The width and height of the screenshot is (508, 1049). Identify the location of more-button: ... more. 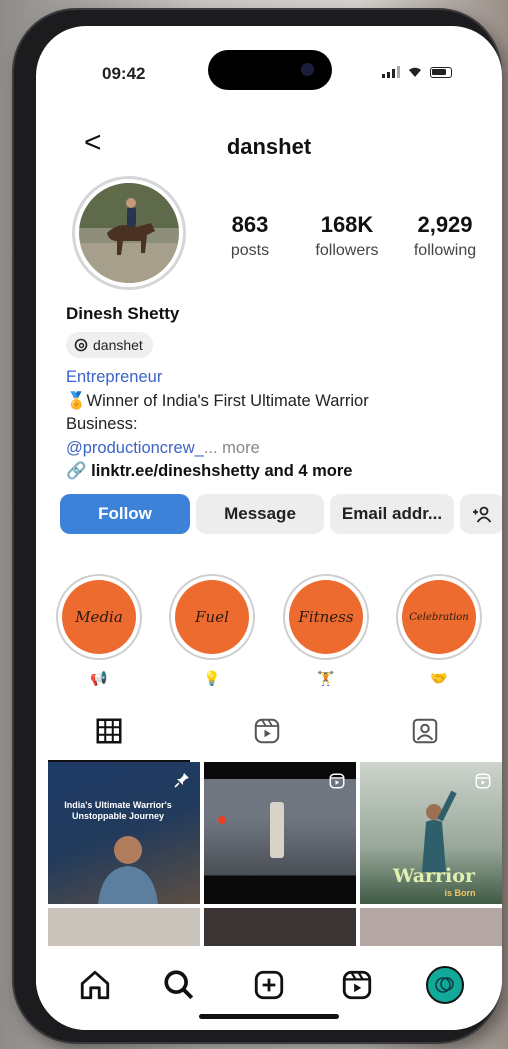
(232, 448).